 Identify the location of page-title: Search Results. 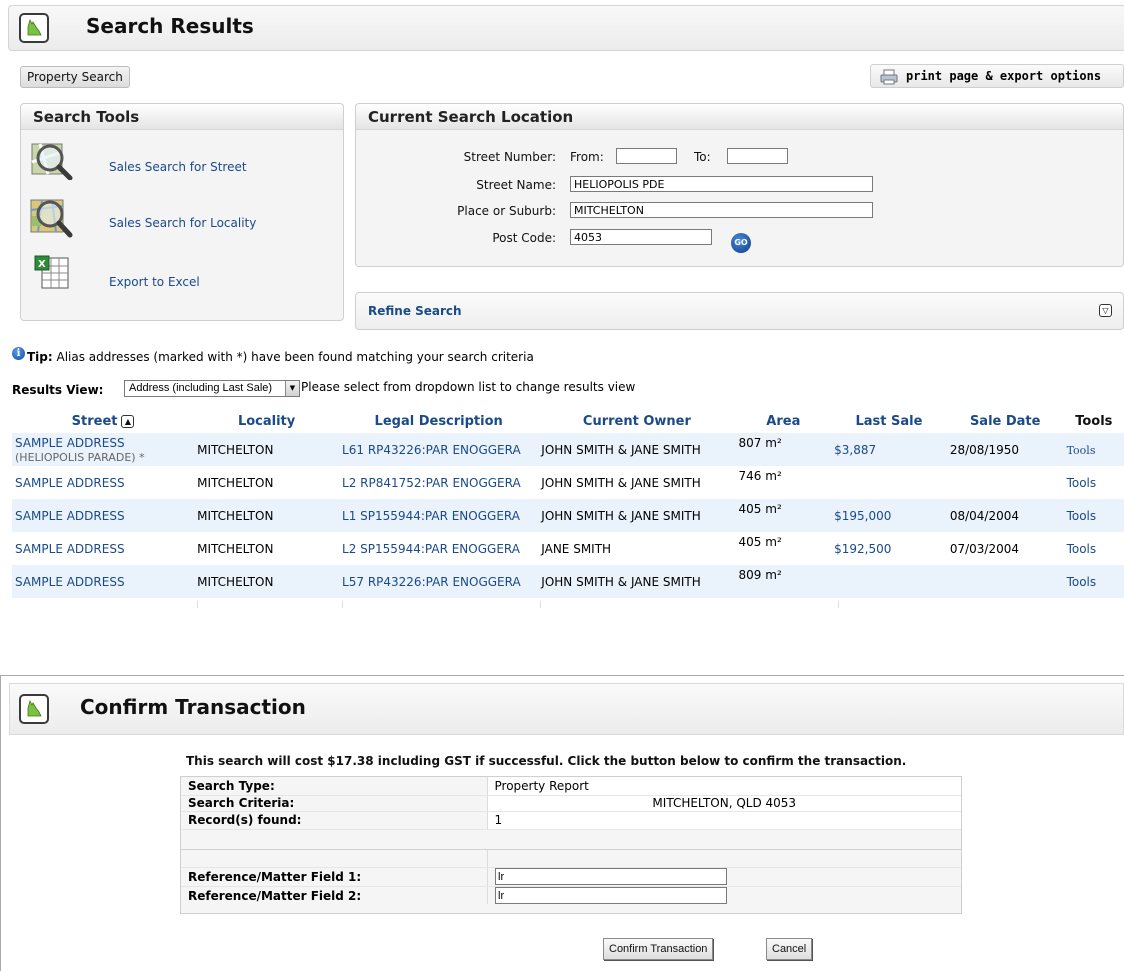
(170, 26).